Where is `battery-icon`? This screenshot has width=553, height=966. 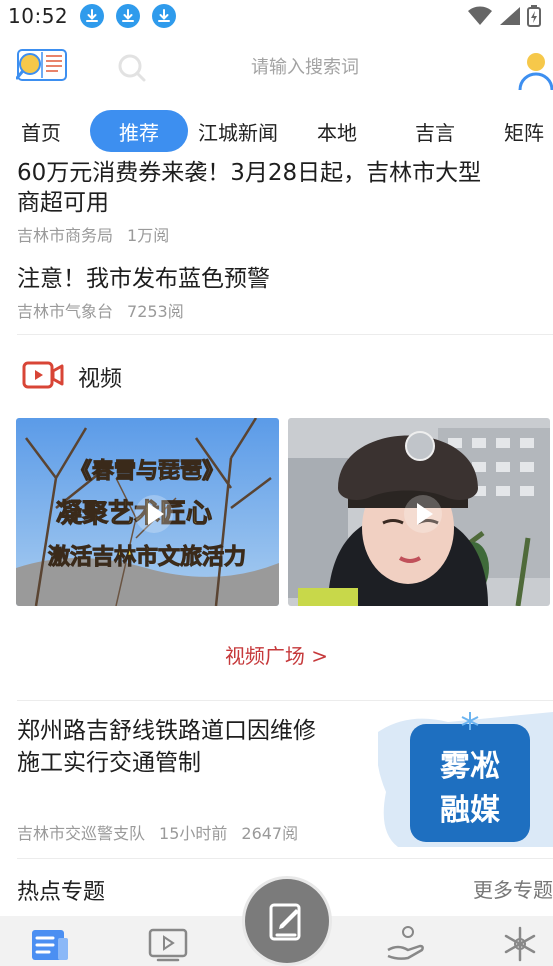
battery-icon is located at coordinates (534, 18).